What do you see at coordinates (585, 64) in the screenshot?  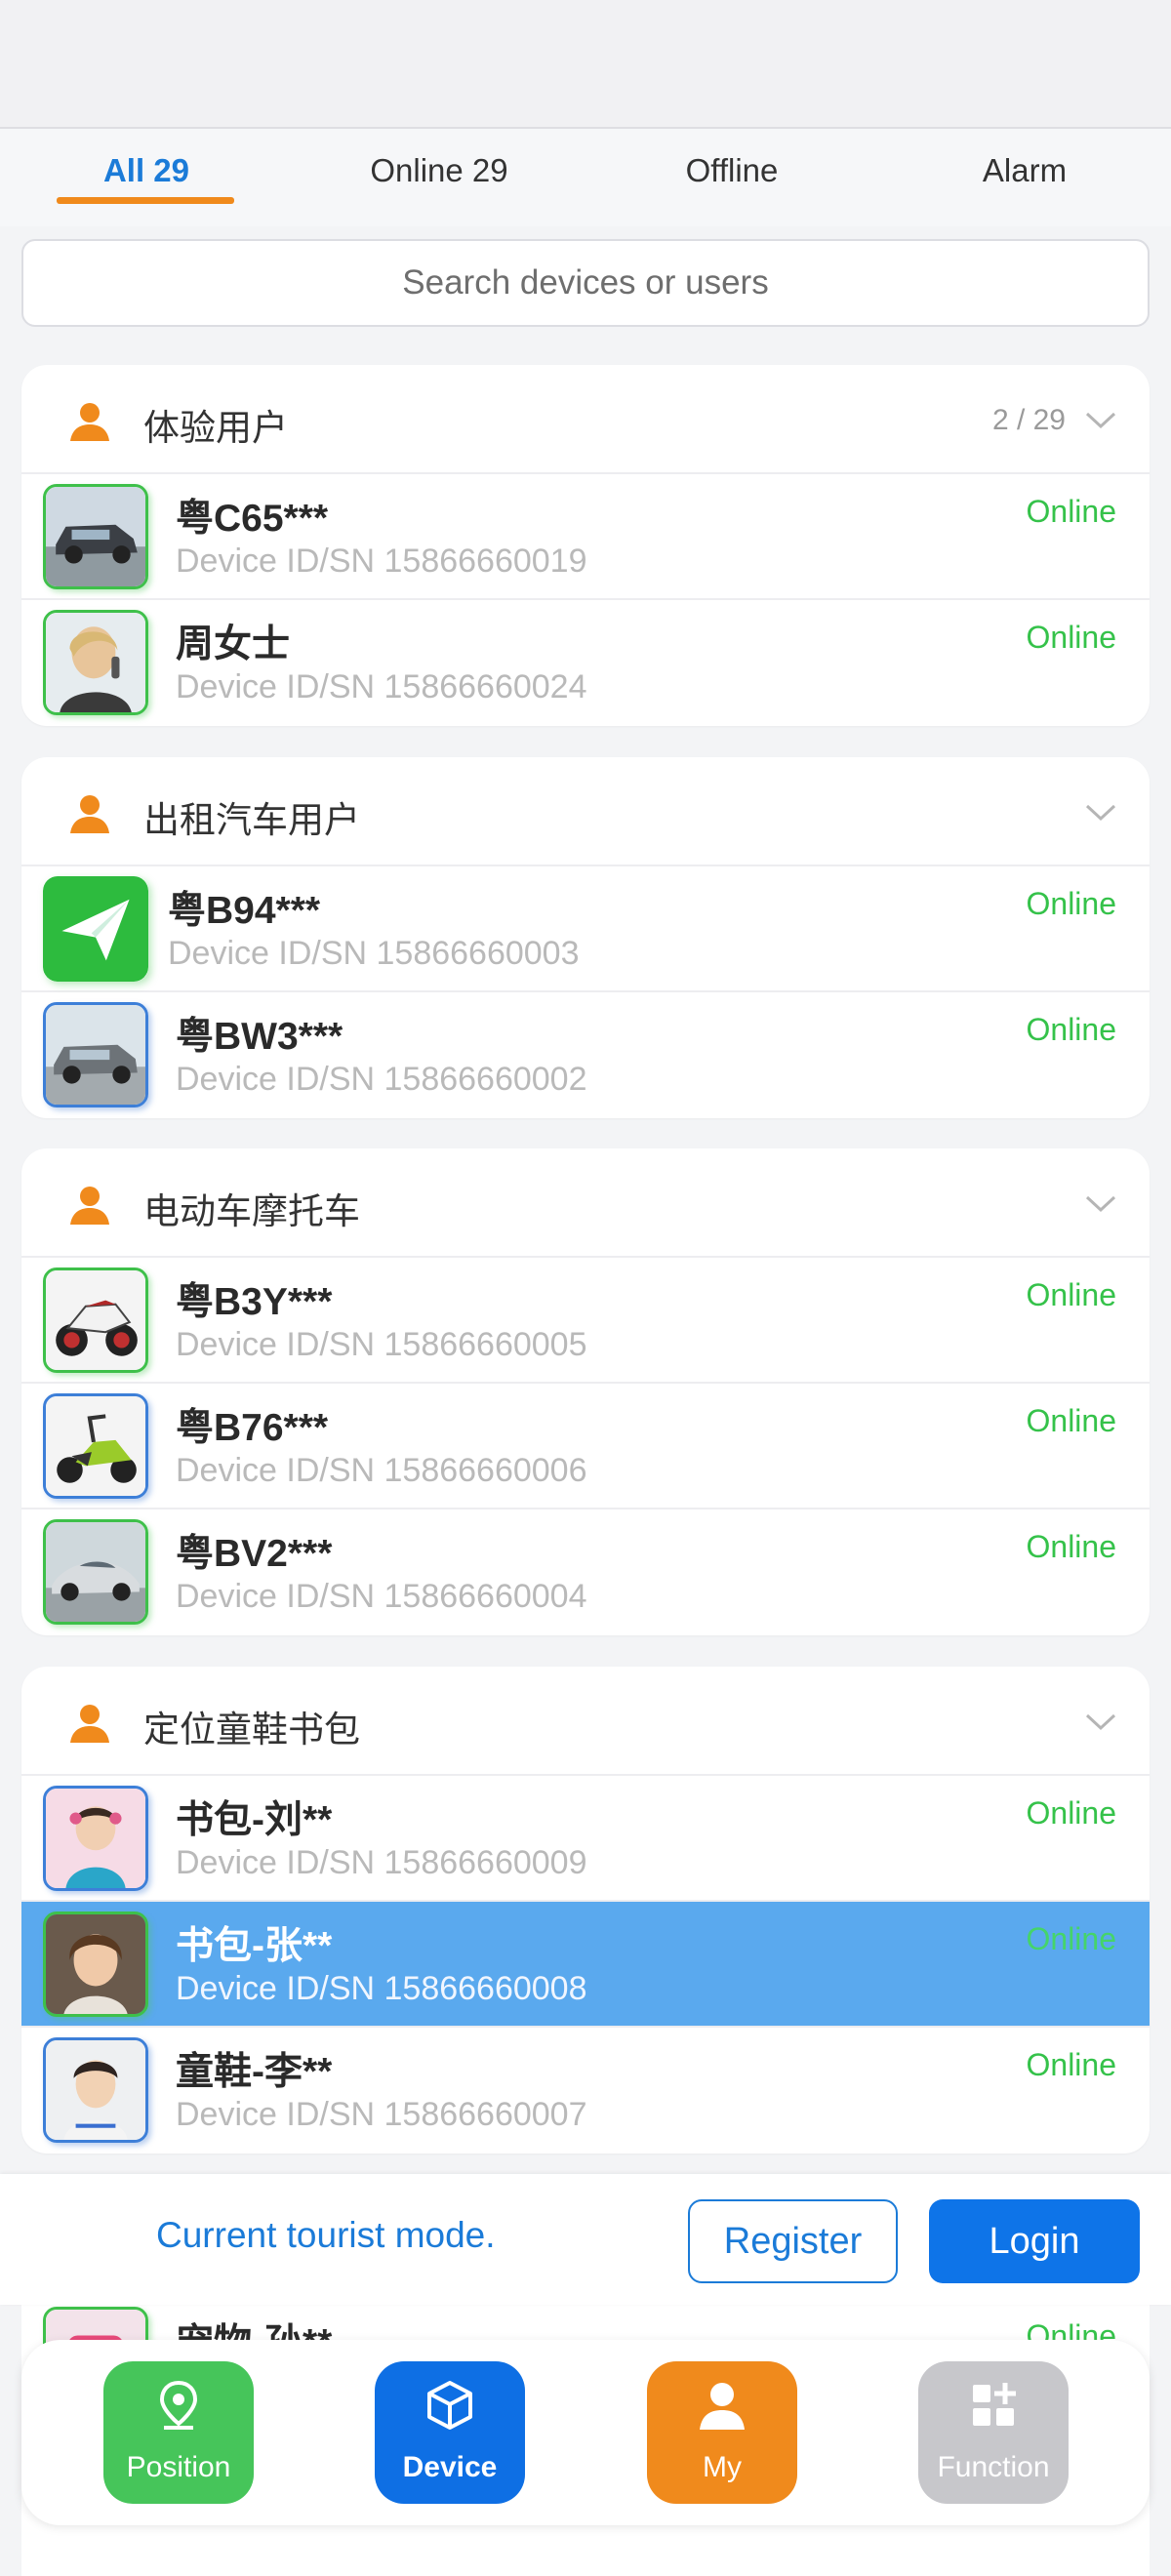 I see `app-header` at bounding box center [585, 64].